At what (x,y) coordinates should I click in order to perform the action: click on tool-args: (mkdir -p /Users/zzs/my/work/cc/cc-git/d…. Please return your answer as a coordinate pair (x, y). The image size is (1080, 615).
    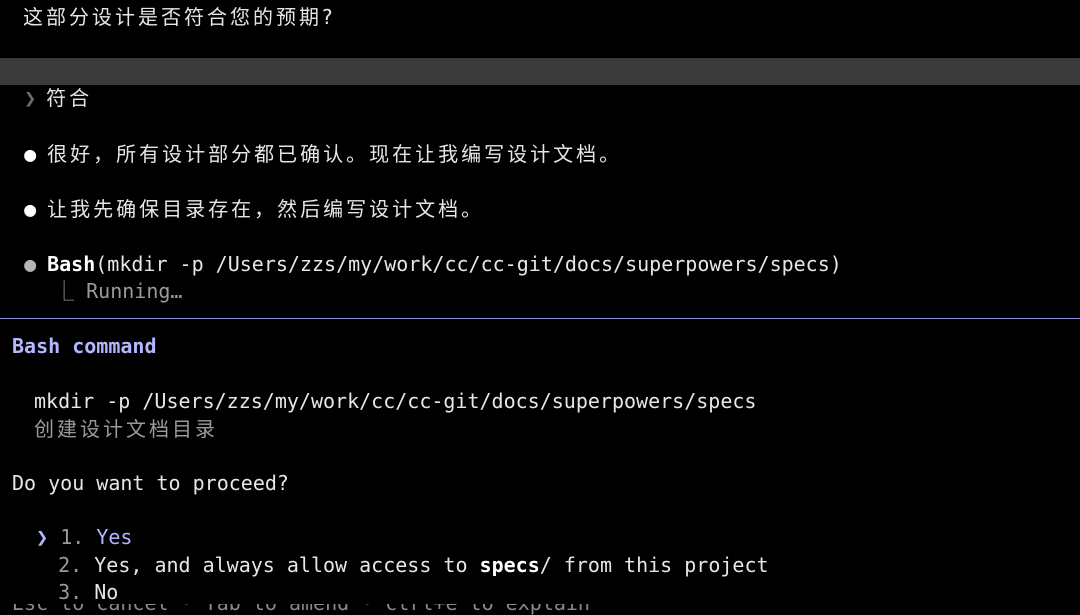
    Looking at the image, I should click on (468, 264).